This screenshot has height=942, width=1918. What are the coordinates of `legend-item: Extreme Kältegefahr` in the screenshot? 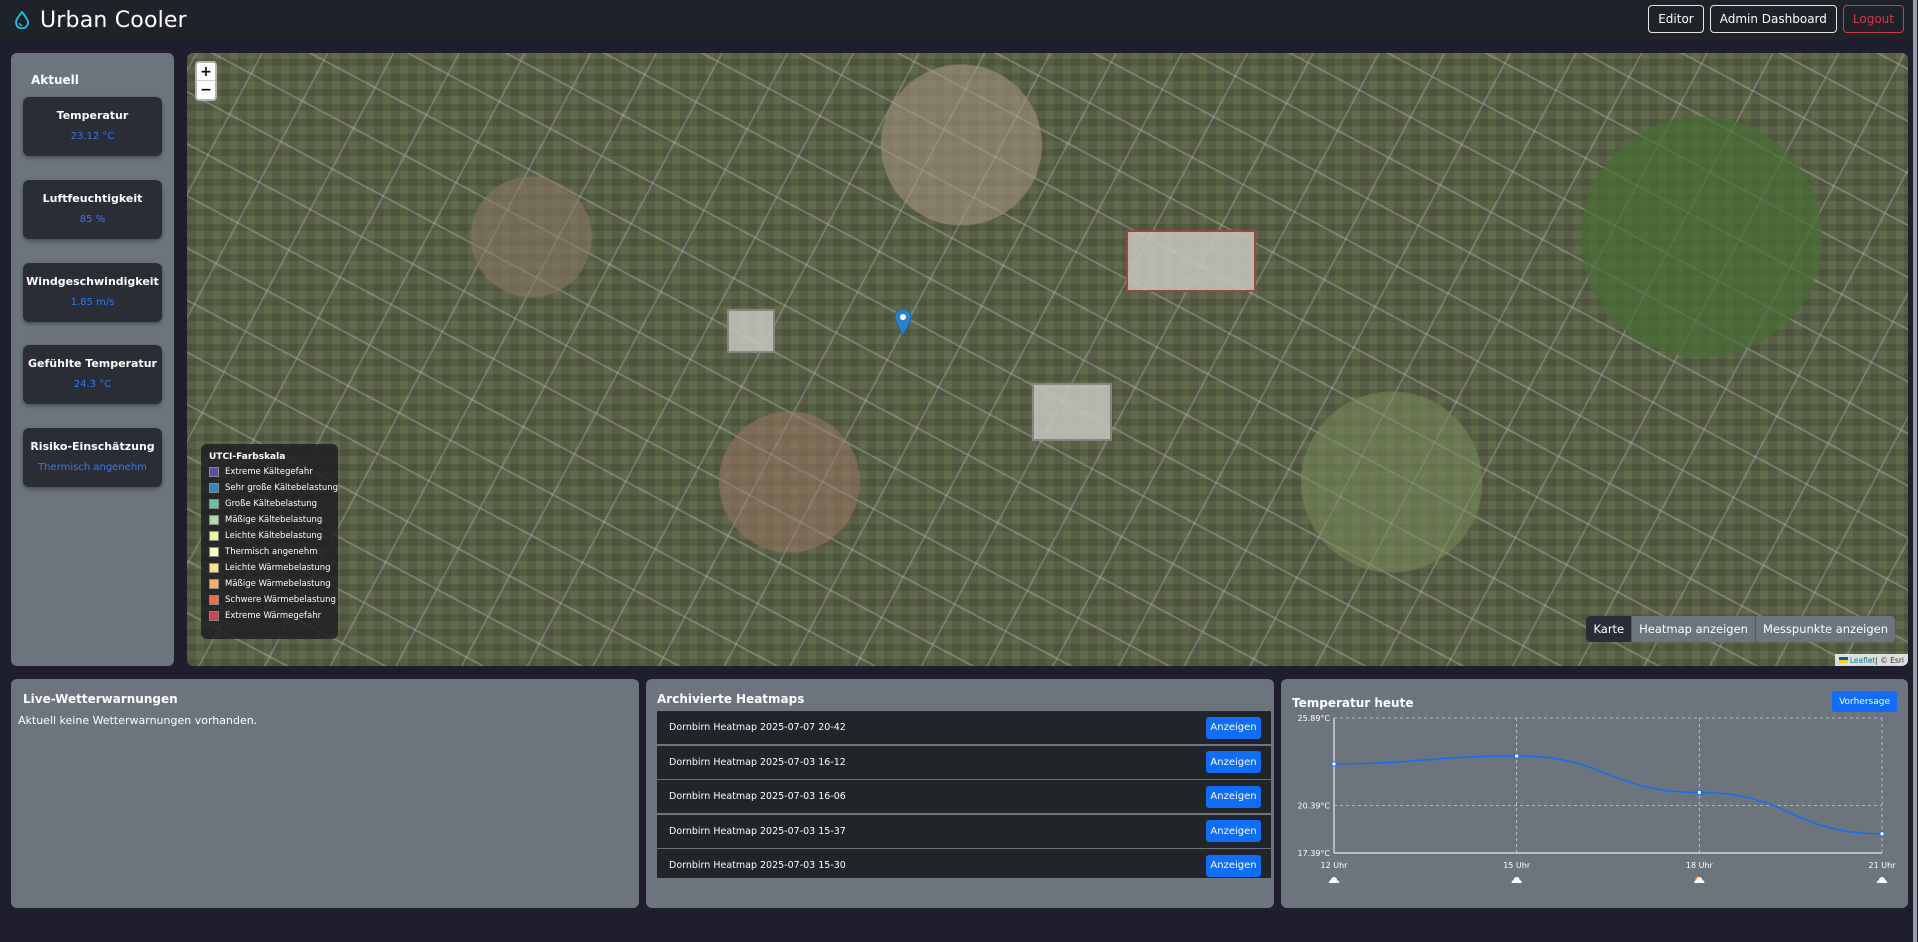 It's located at (261, 472).